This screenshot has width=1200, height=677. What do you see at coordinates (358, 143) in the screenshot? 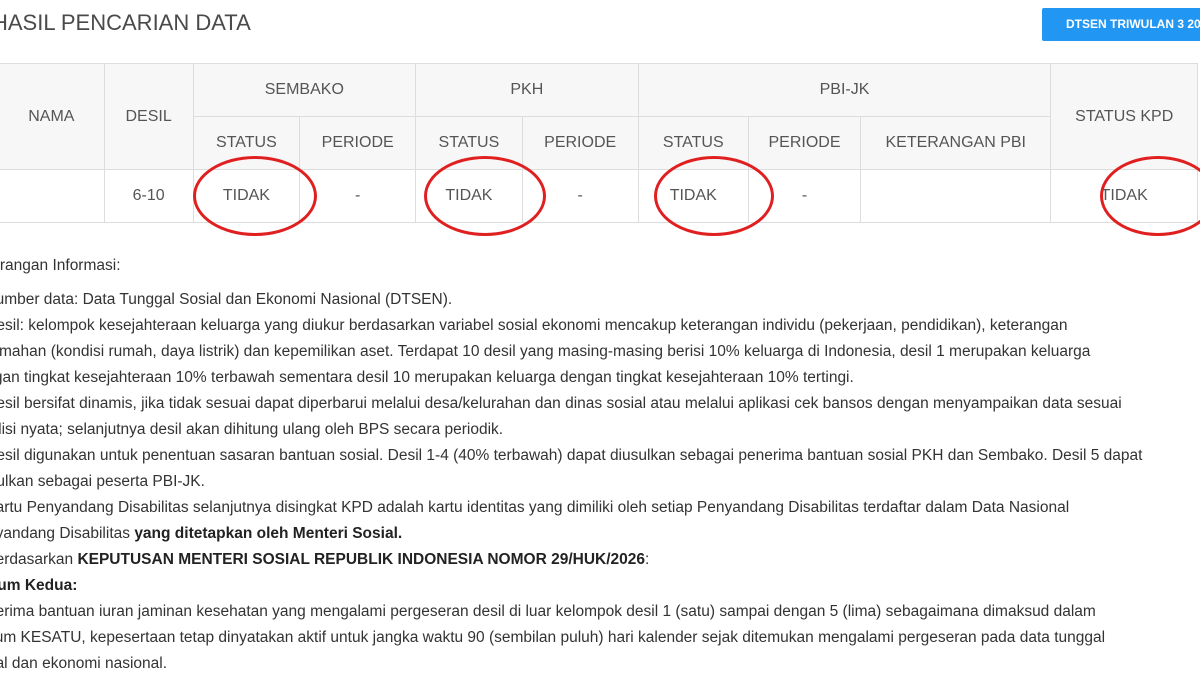
I see `header-sembako-periode: PERIODE` at bounding box center [358, 143].